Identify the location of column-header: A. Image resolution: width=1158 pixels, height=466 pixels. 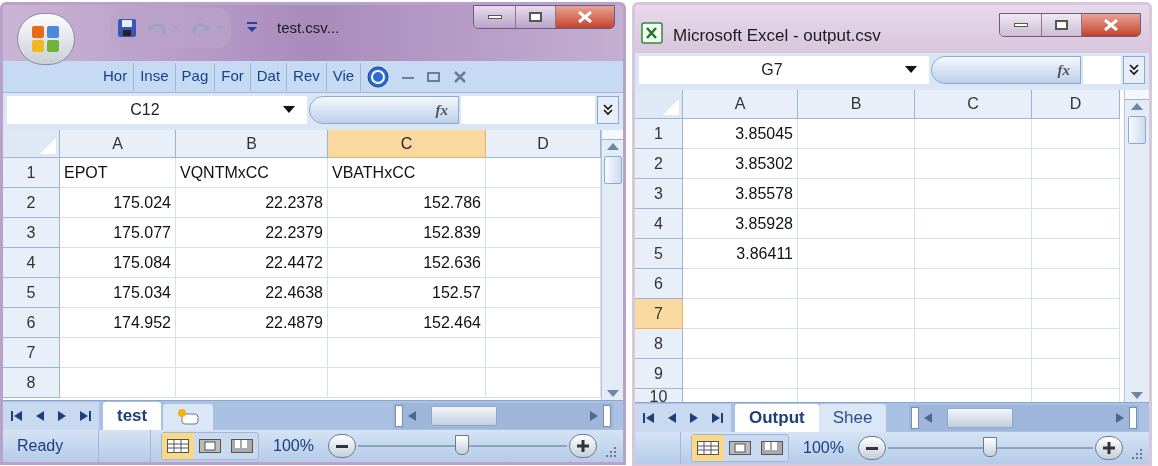
(118, 144).